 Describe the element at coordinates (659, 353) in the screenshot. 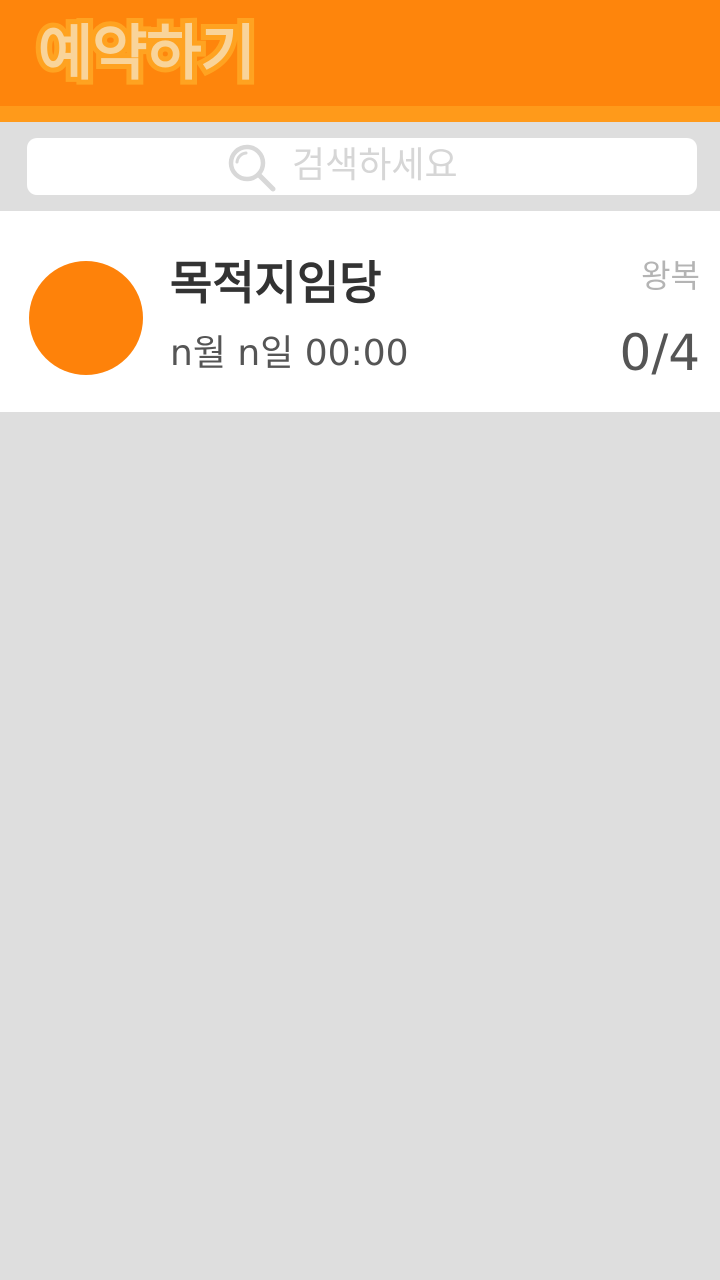

I see `passenger-count: 0/4` at that location.